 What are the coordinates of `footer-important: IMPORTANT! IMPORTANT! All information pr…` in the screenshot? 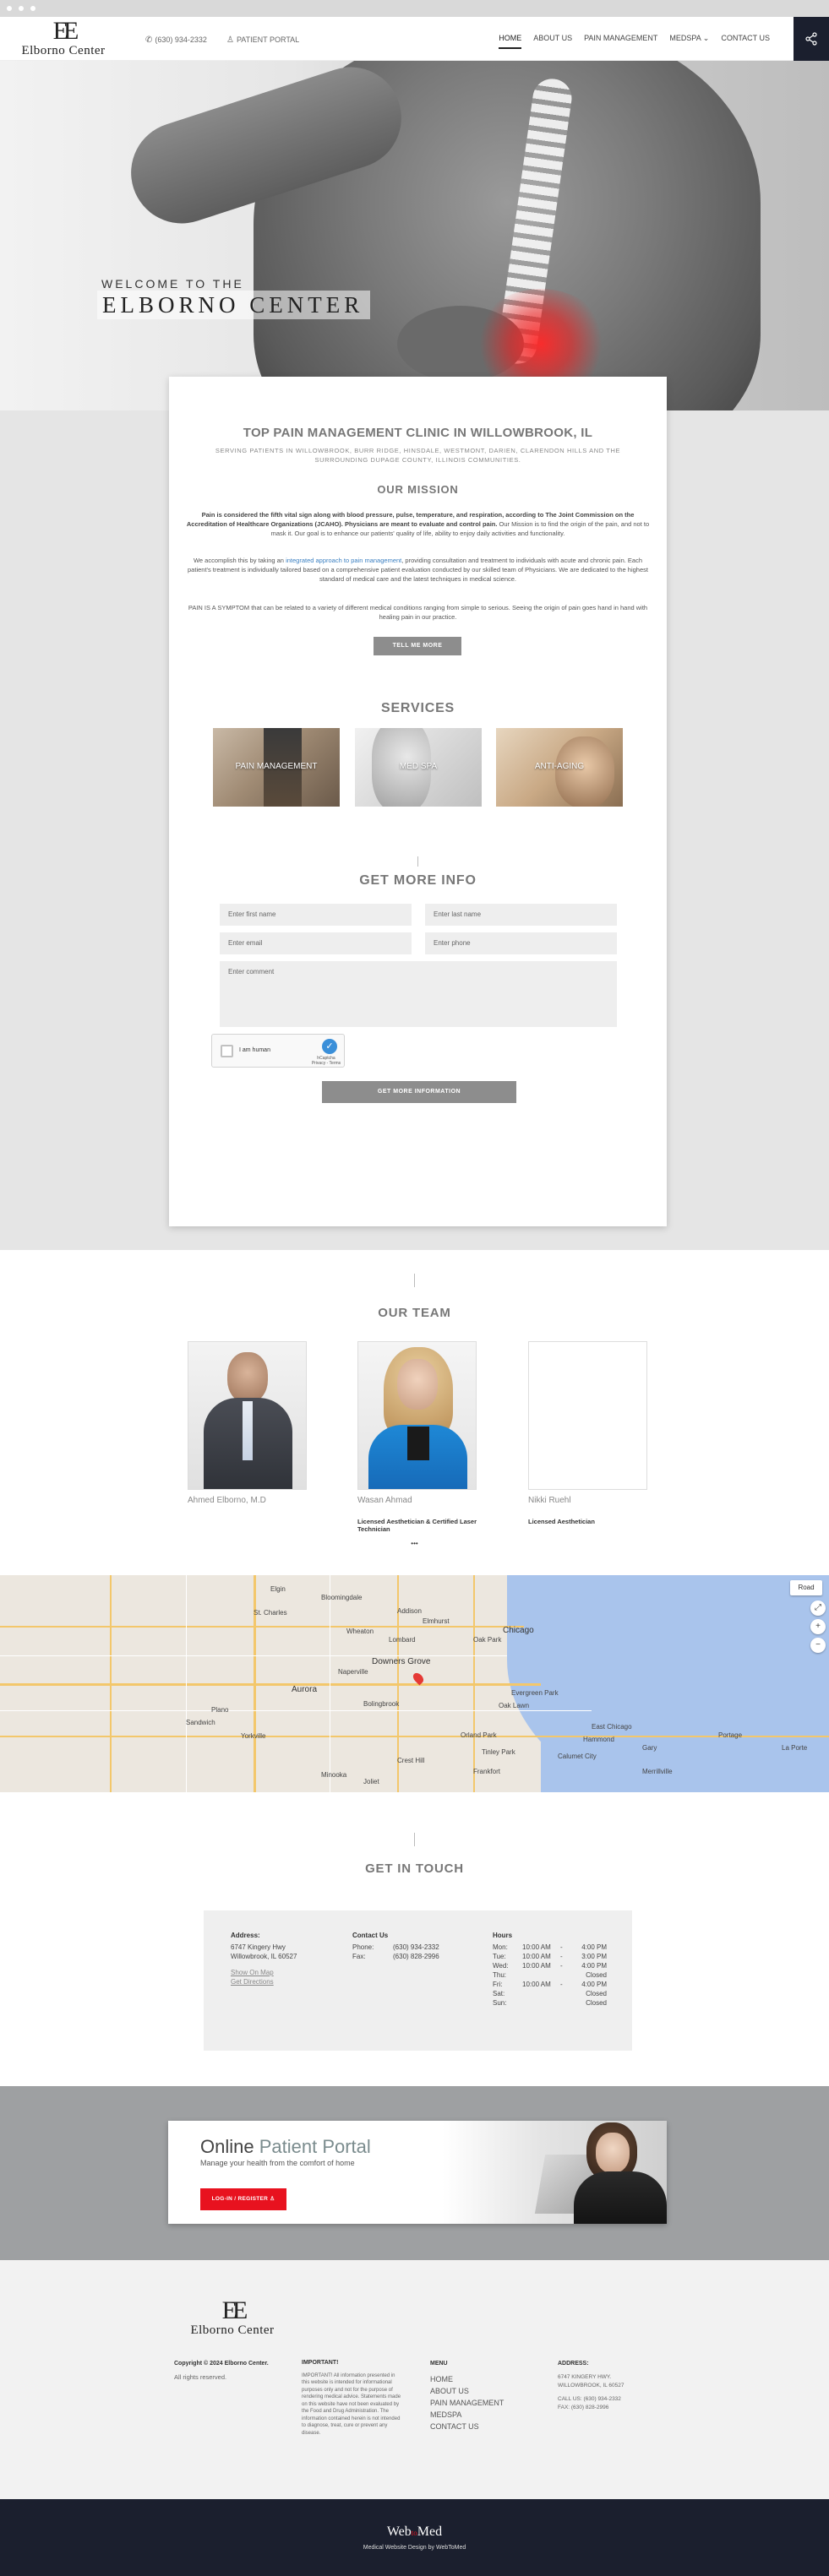 It's located at (352, 2398).